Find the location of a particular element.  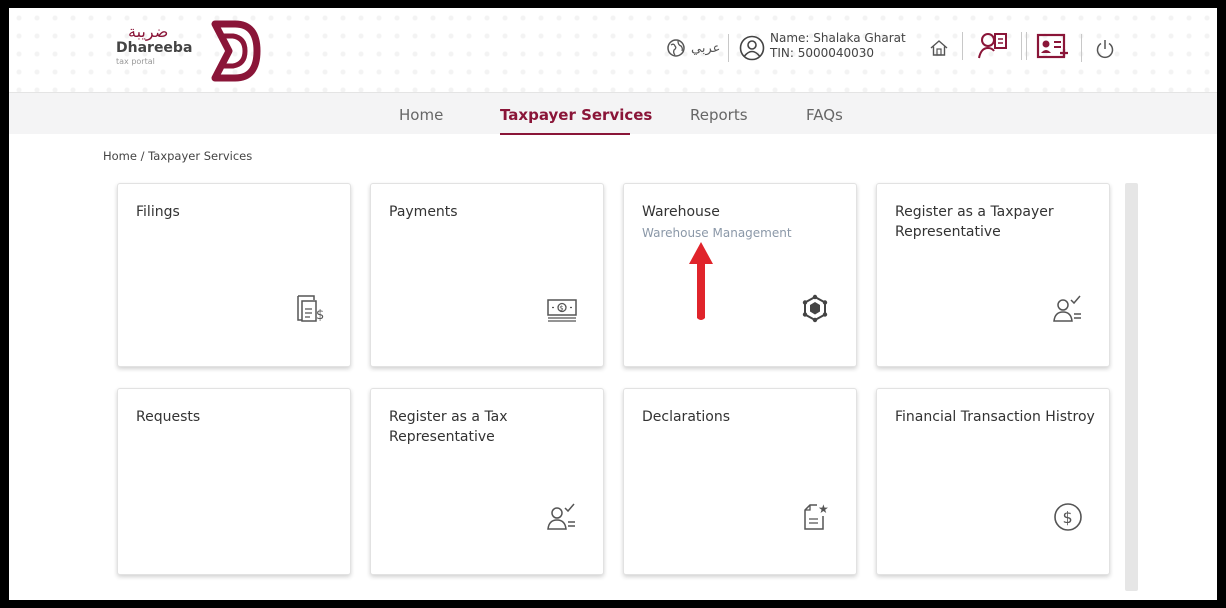

card-title: Requests is located at coordinates (168, 417).